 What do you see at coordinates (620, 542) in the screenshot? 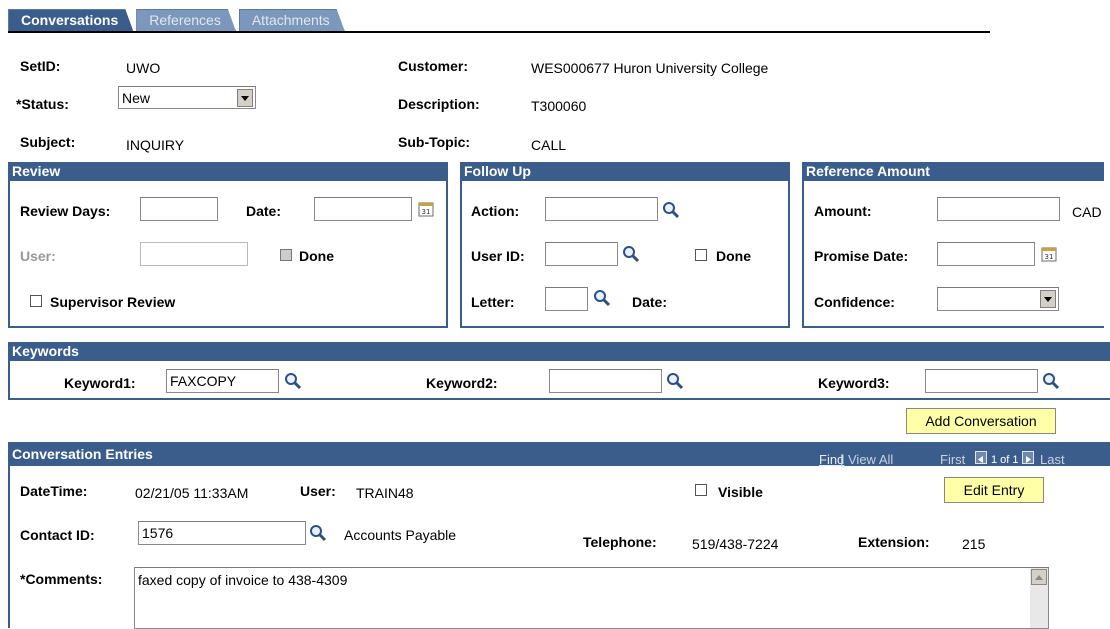
I see `telephone-label: Telephone:` at bounding box center [620, 542].